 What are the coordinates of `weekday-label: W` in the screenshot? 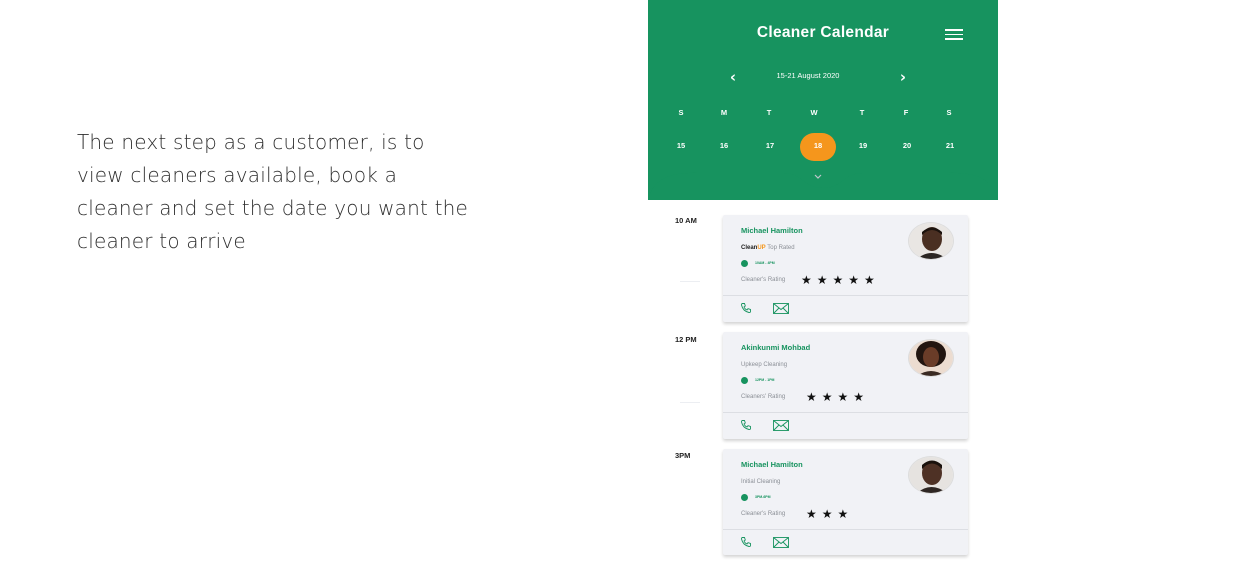 It's located at (814, 112).